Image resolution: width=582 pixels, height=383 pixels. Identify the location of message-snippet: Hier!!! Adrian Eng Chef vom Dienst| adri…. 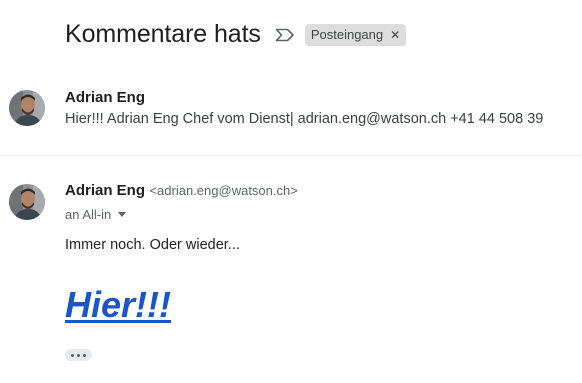
(304, 119).